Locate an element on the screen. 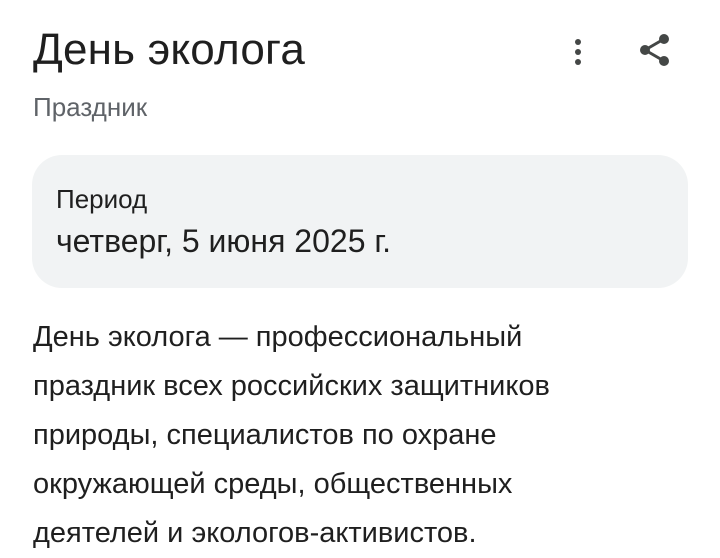 The image size is (720, 558). period-value: четверг, 5 июня 2025 г. is located at coordinates (224, 241).